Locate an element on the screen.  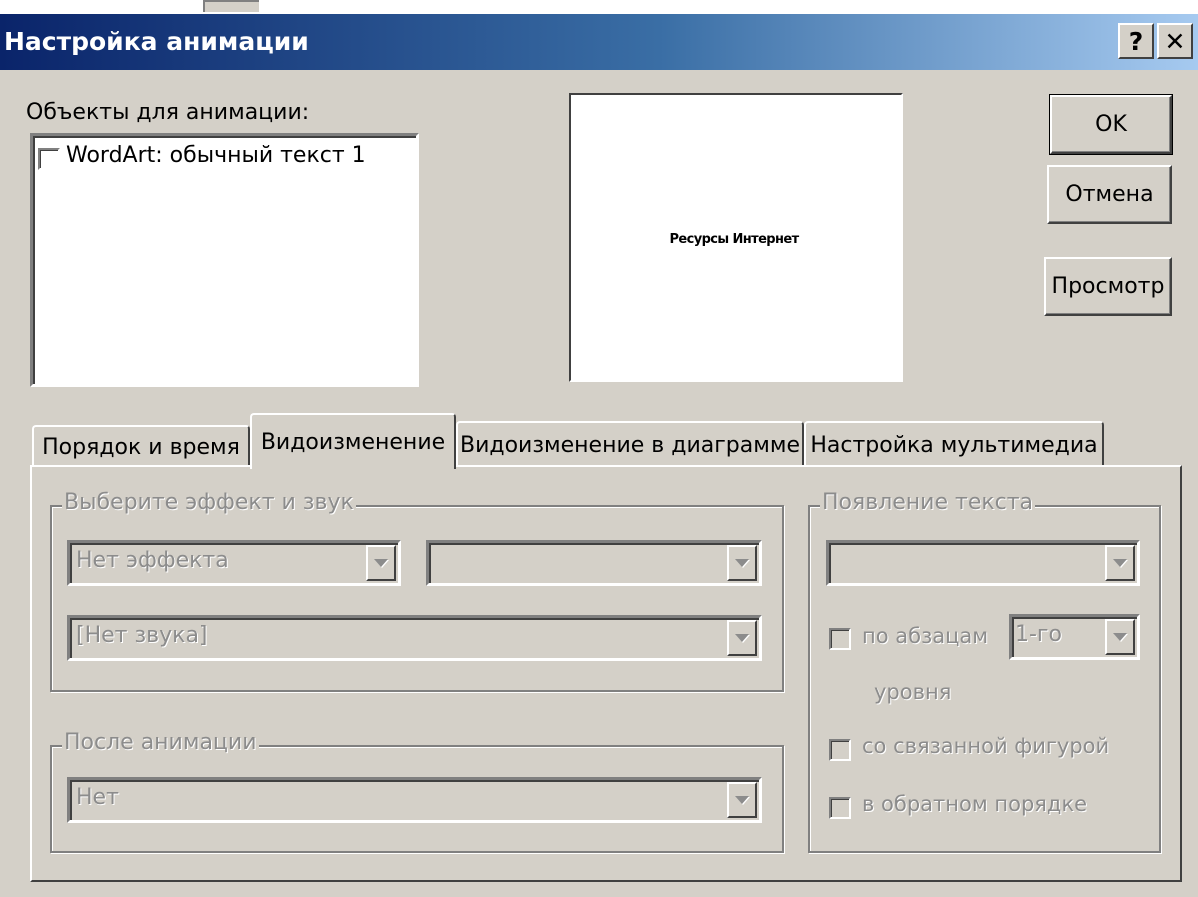
sound-select: [Нет звука] is located at coordinates (414, 638).